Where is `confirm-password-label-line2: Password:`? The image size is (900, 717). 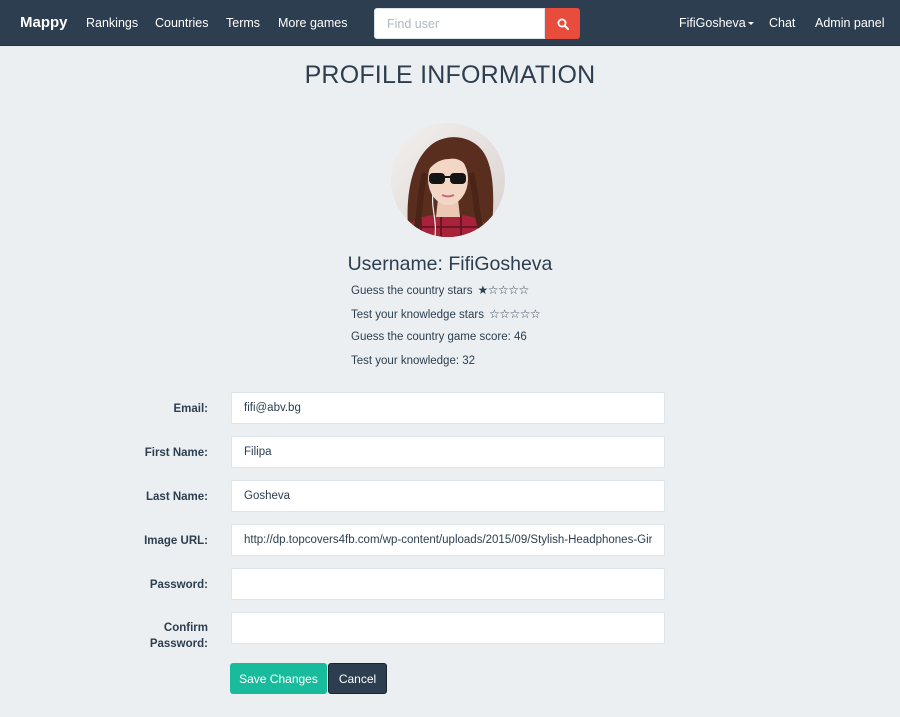
confirm-password-label-line2: Password: is located at coordinates (178, 644).